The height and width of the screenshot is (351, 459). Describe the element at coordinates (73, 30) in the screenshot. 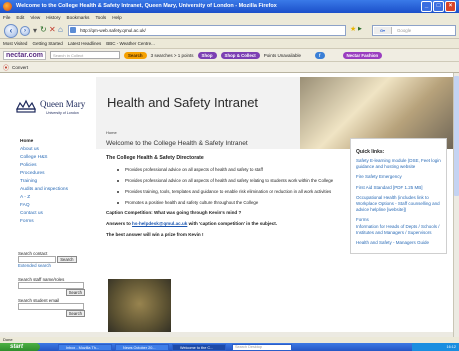

I see `favicon-icon` at that location.